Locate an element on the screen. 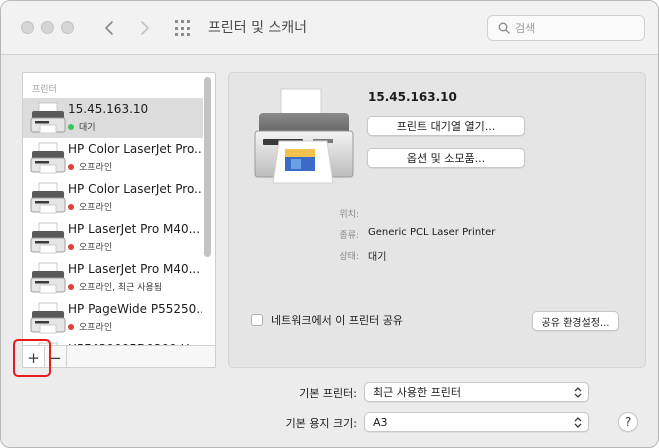 The image size is (659, 448). default-paper-value: A3 is located at coordinates (380, 422).